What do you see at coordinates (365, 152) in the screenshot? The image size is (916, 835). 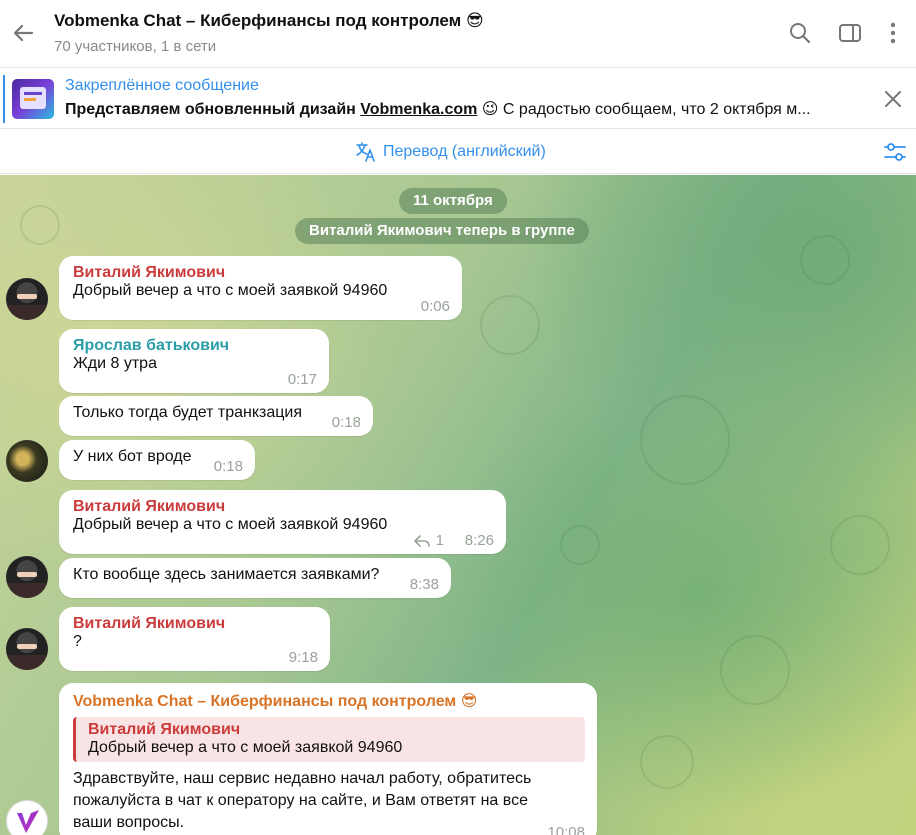 I see `translate-icon` at bounding box center [365, 152].